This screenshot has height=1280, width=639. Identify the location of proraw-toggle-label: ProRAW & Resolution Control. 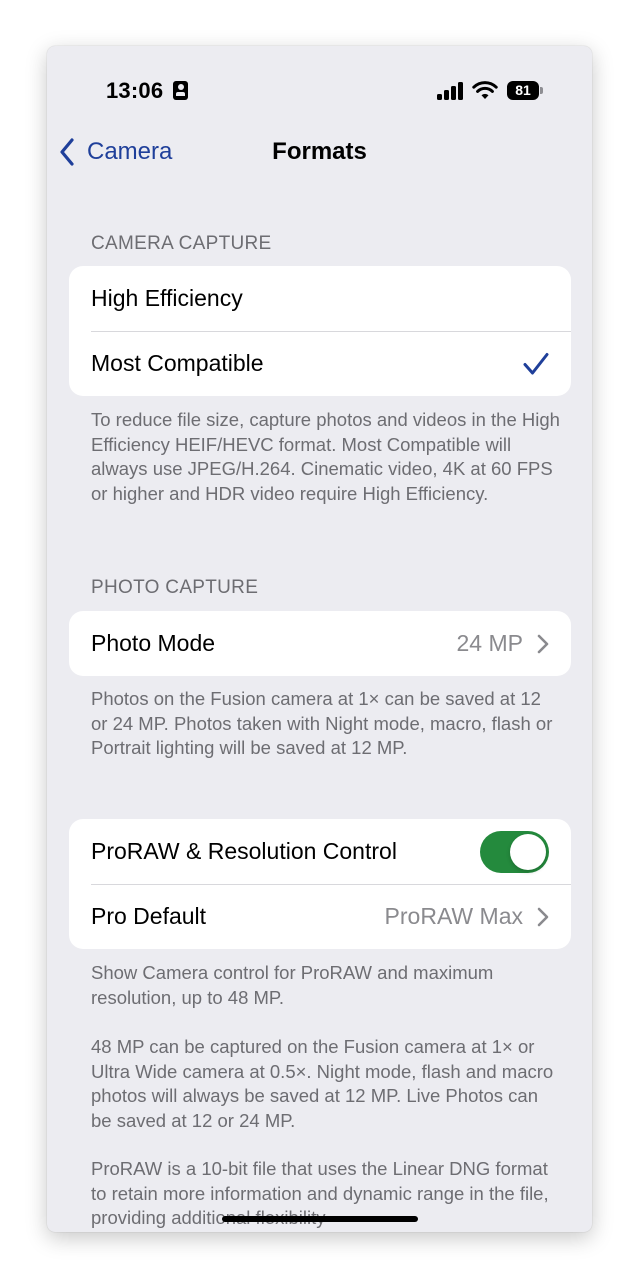
(244, 851).